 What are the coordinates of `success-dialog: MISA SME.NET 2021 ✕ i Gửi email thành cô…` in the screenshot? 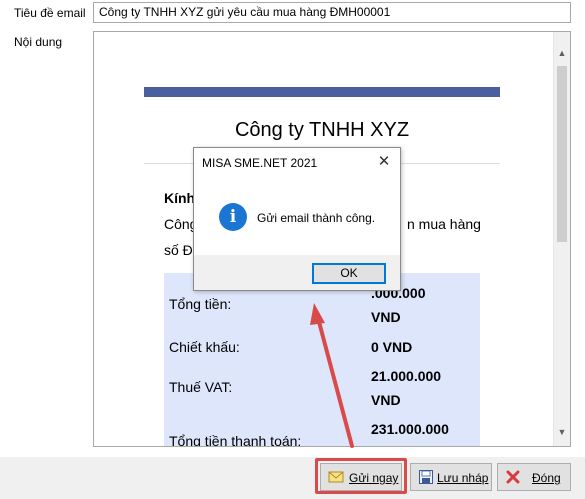 It's located at (297, 219).